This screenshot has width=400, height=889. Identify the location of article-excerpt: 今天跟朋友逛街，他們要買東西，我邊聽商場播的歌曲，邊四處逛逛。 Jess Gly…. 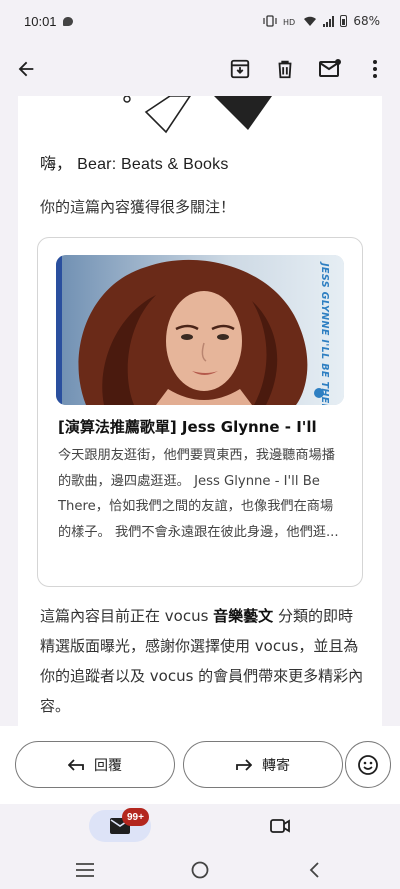
(198, 494).